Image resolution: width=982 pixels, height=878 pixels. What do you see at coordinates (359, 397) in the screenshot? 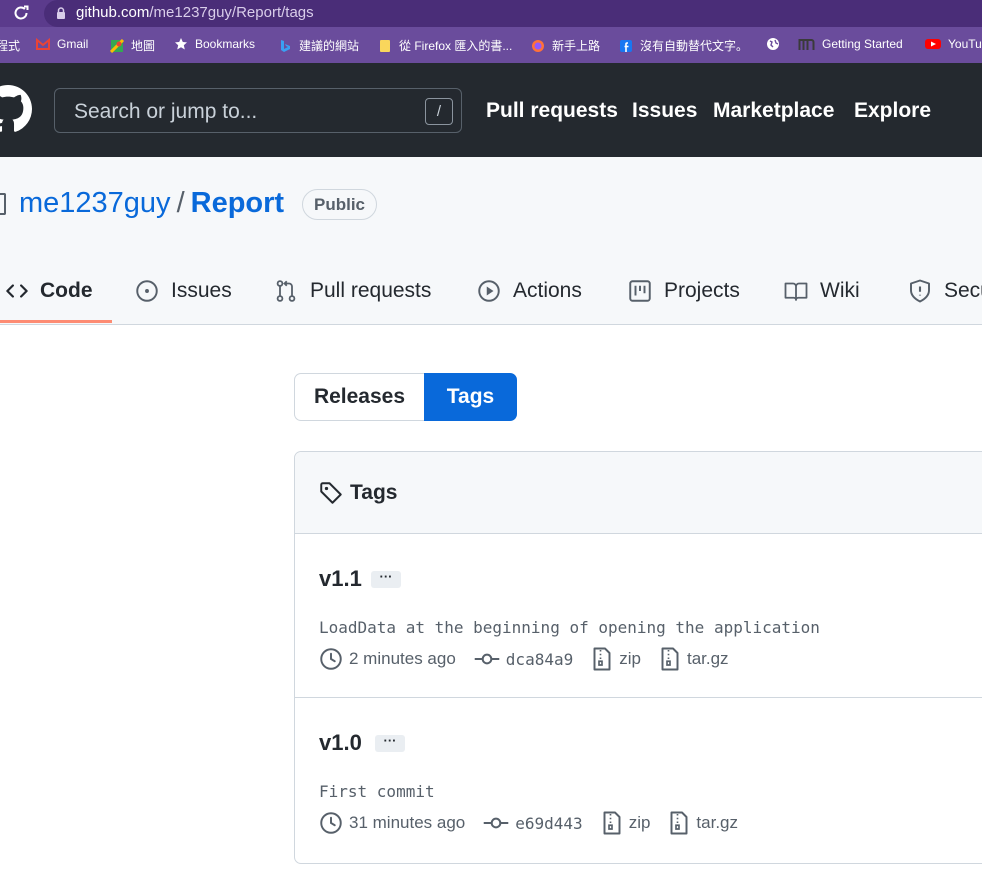
I see `releases-button: Releases` at bounding box center [359, 397].